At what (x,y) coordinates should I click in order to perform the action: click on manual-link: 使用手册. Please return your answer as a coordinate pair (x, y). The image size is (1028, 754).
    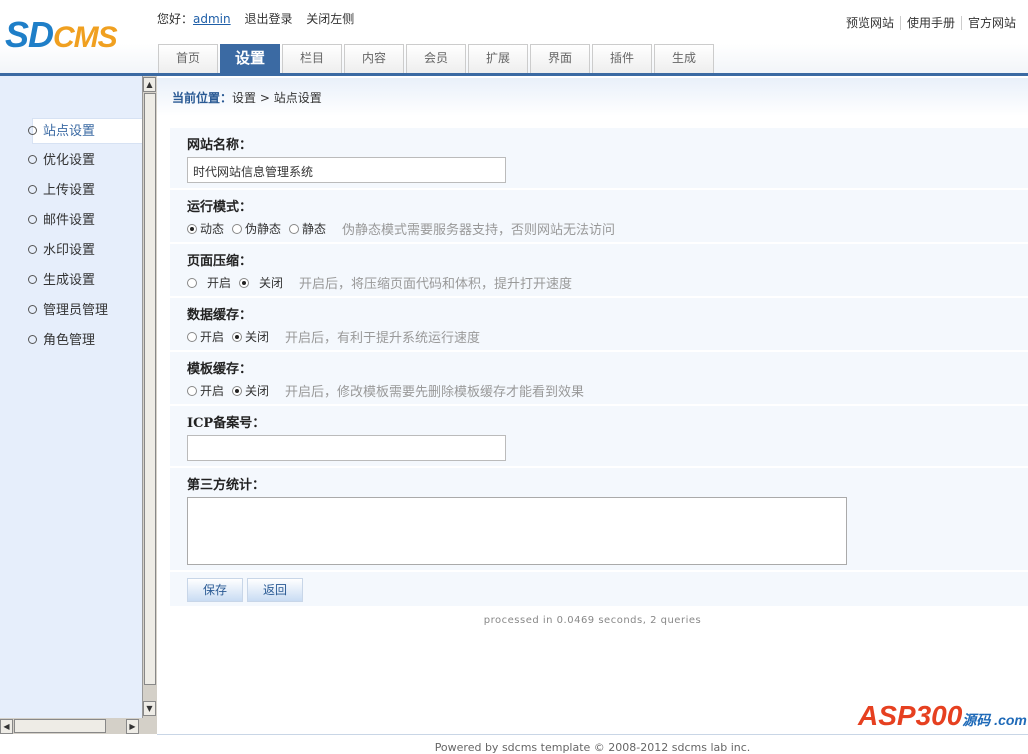
    Looking at the image, I should click on (930, 23).